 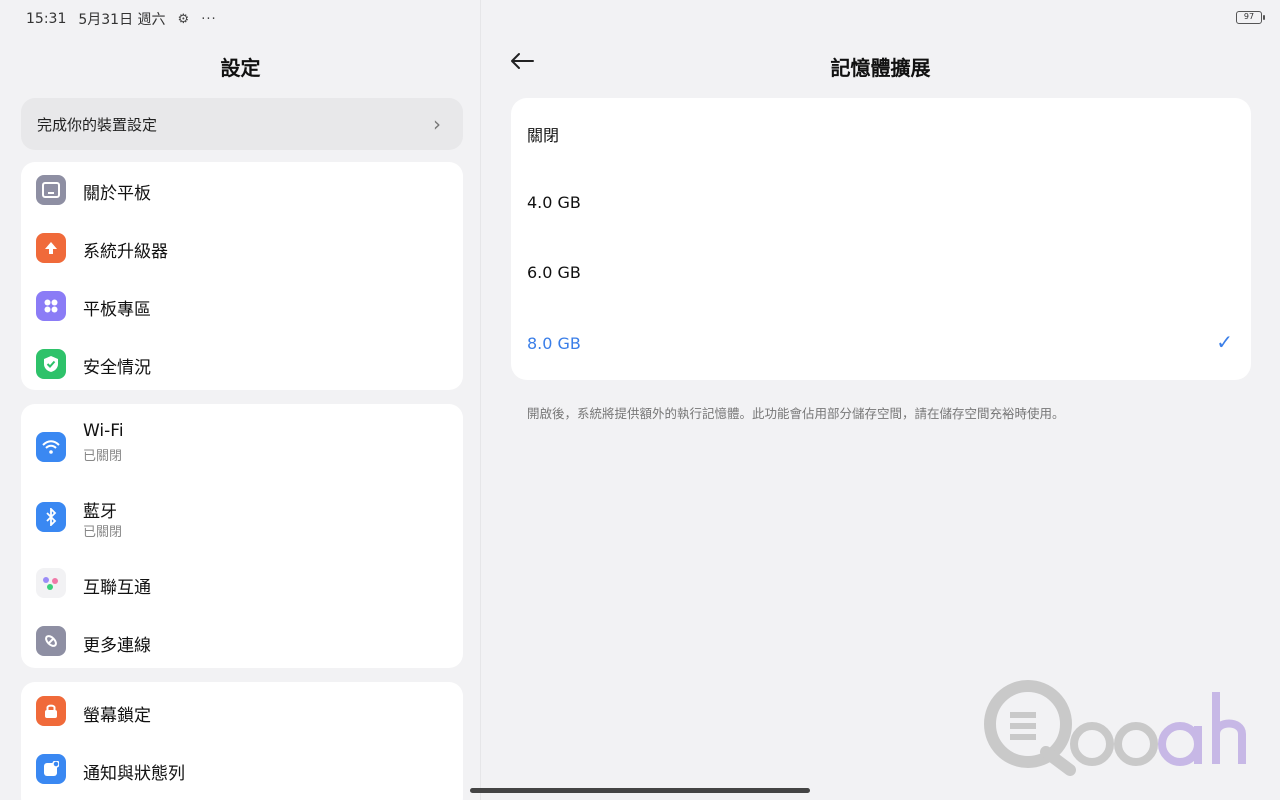 I want to click on option-label: 8.0 GB, so click(x=554, y=343).